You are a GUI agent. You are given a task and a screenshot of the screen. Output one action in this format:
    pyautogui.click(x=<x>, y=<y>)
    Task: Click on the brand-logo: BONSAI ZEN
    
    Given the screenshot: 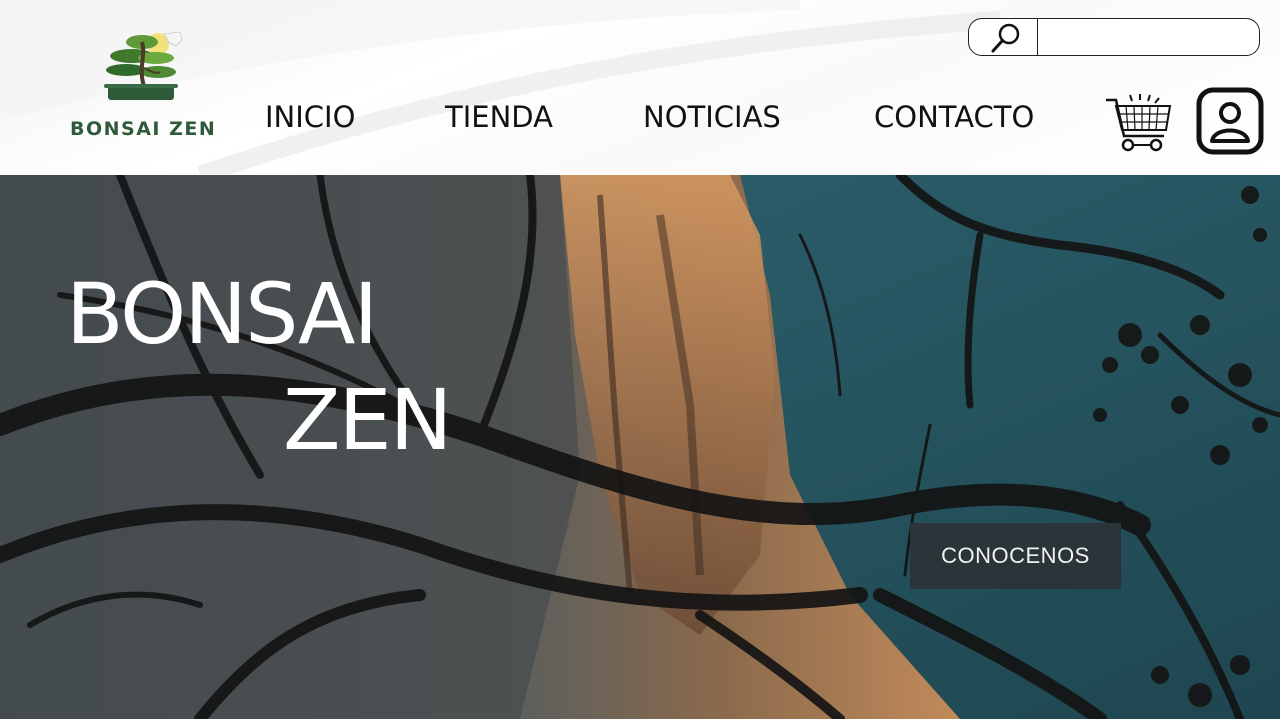 What is the action you would take?
    pyautogui.click(x=146, y=88)
    